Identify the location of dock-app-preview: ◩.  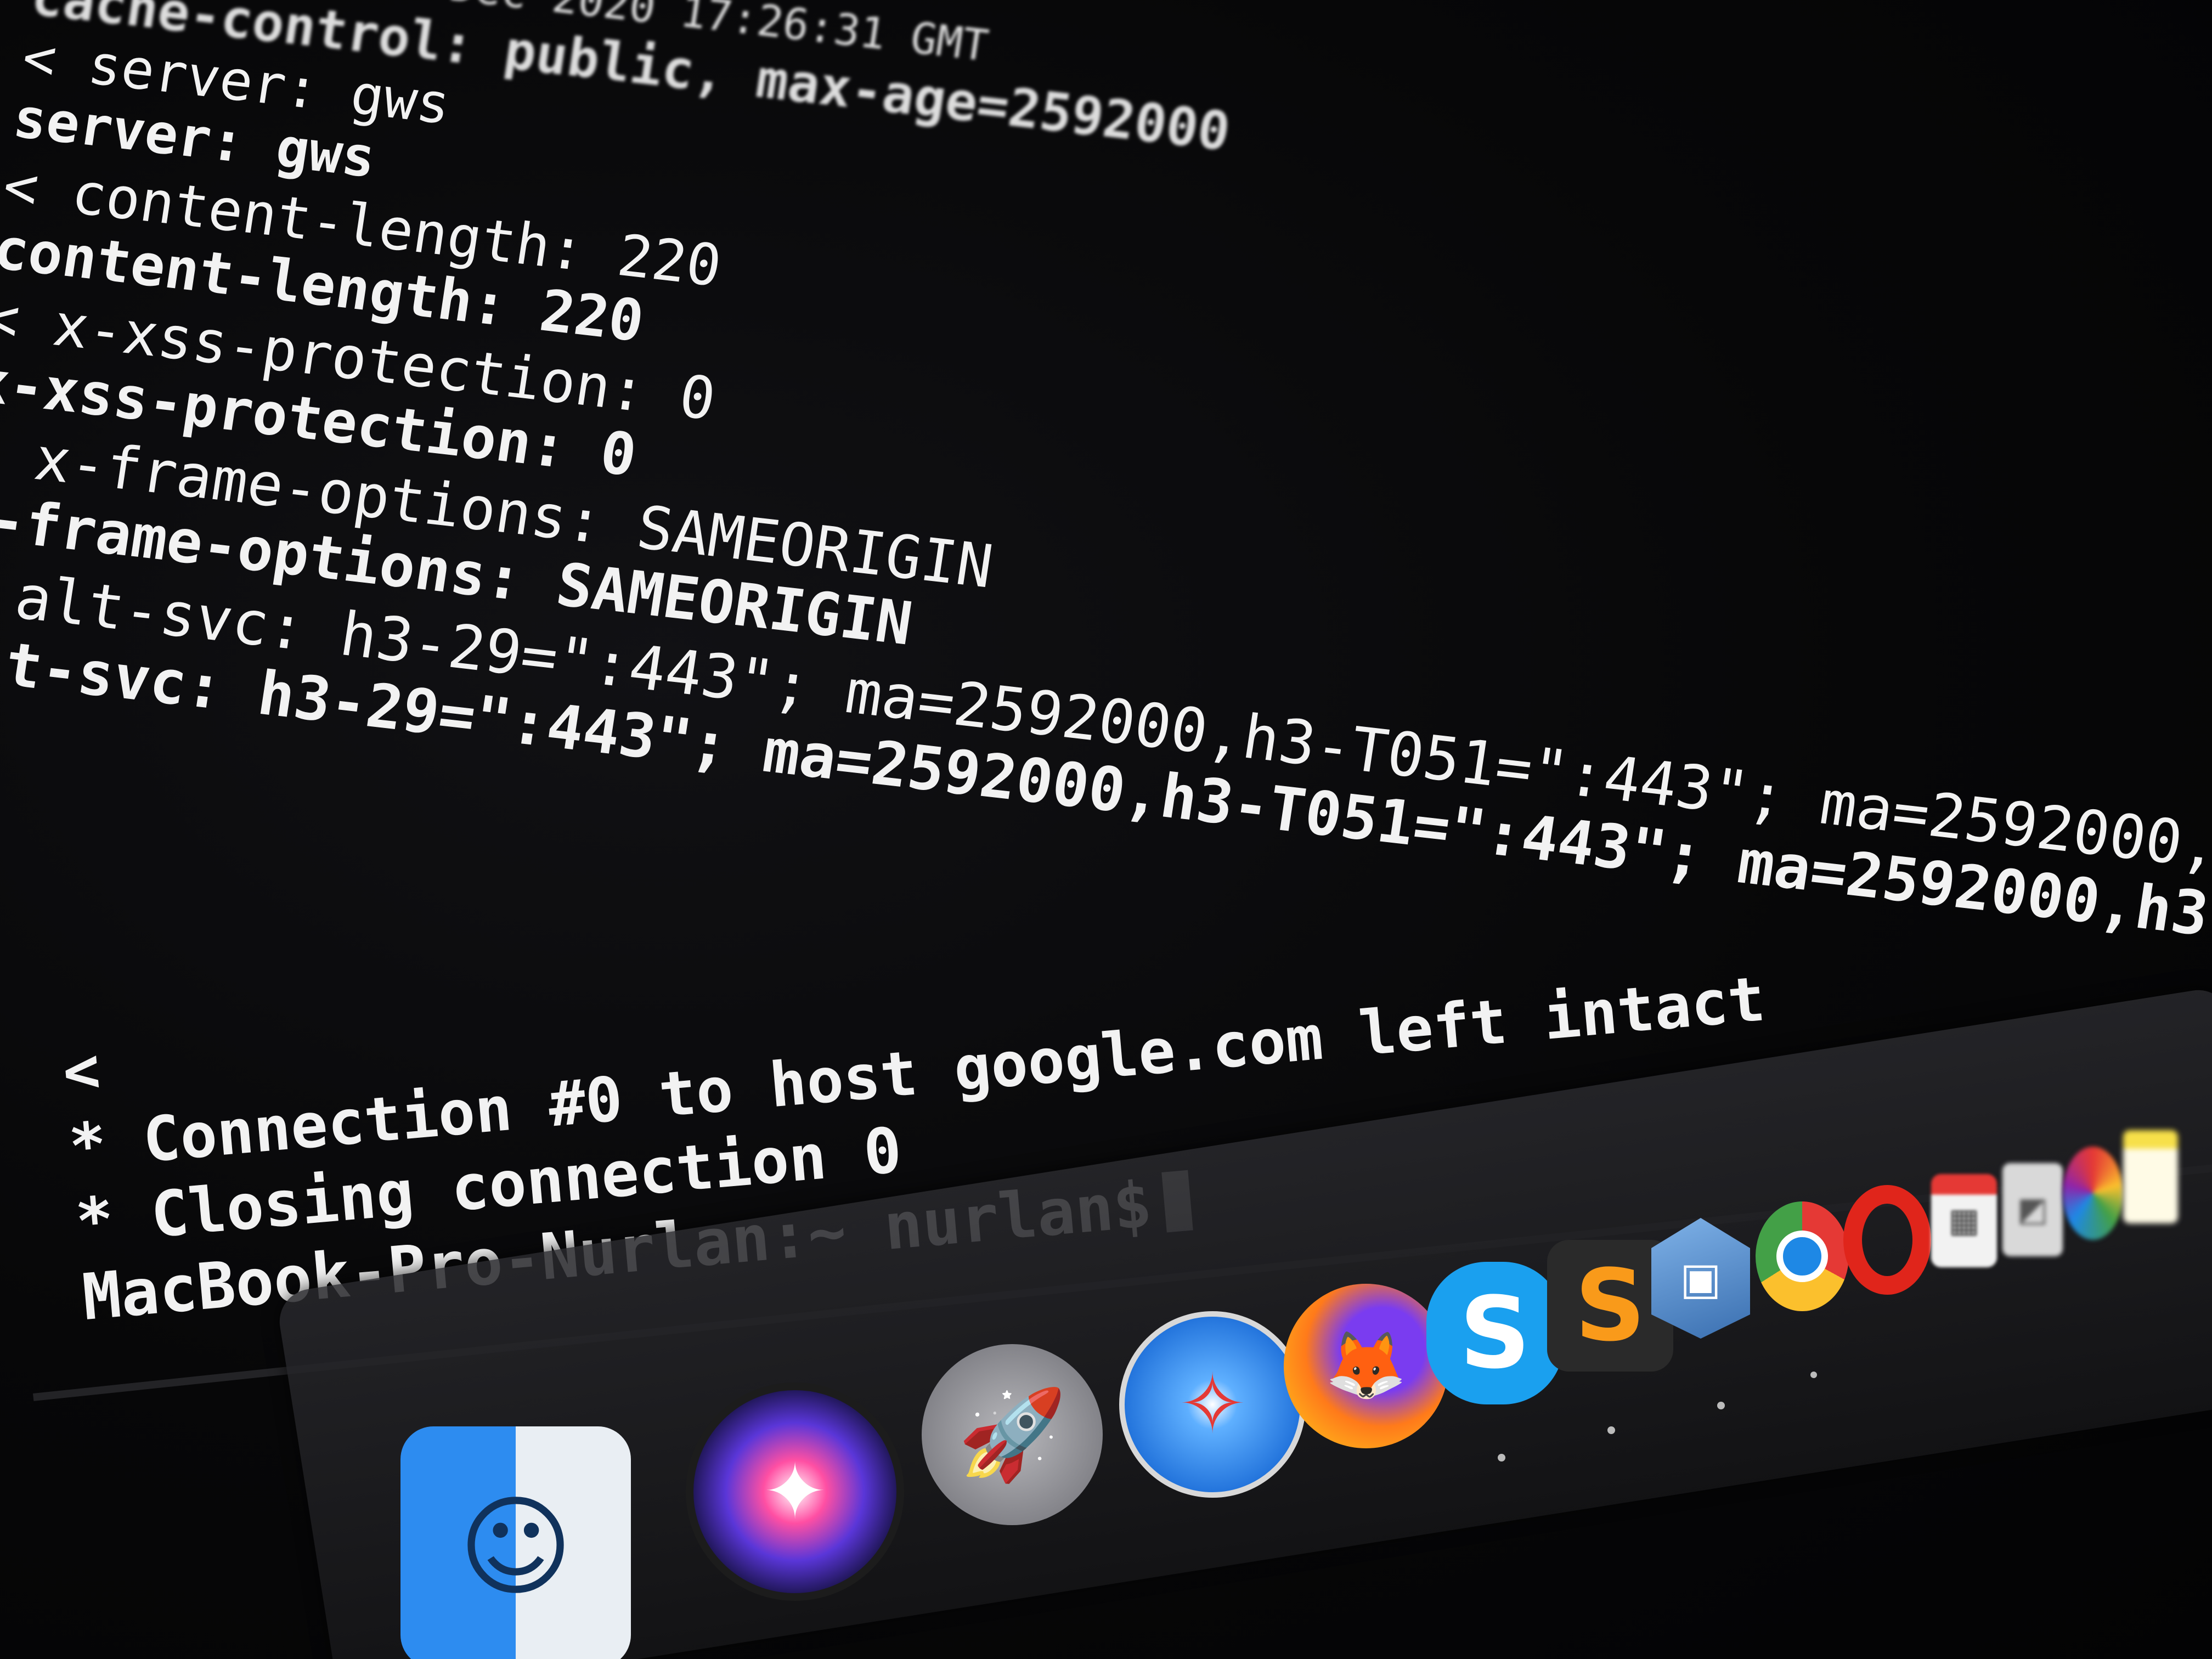
(2033, 1209).